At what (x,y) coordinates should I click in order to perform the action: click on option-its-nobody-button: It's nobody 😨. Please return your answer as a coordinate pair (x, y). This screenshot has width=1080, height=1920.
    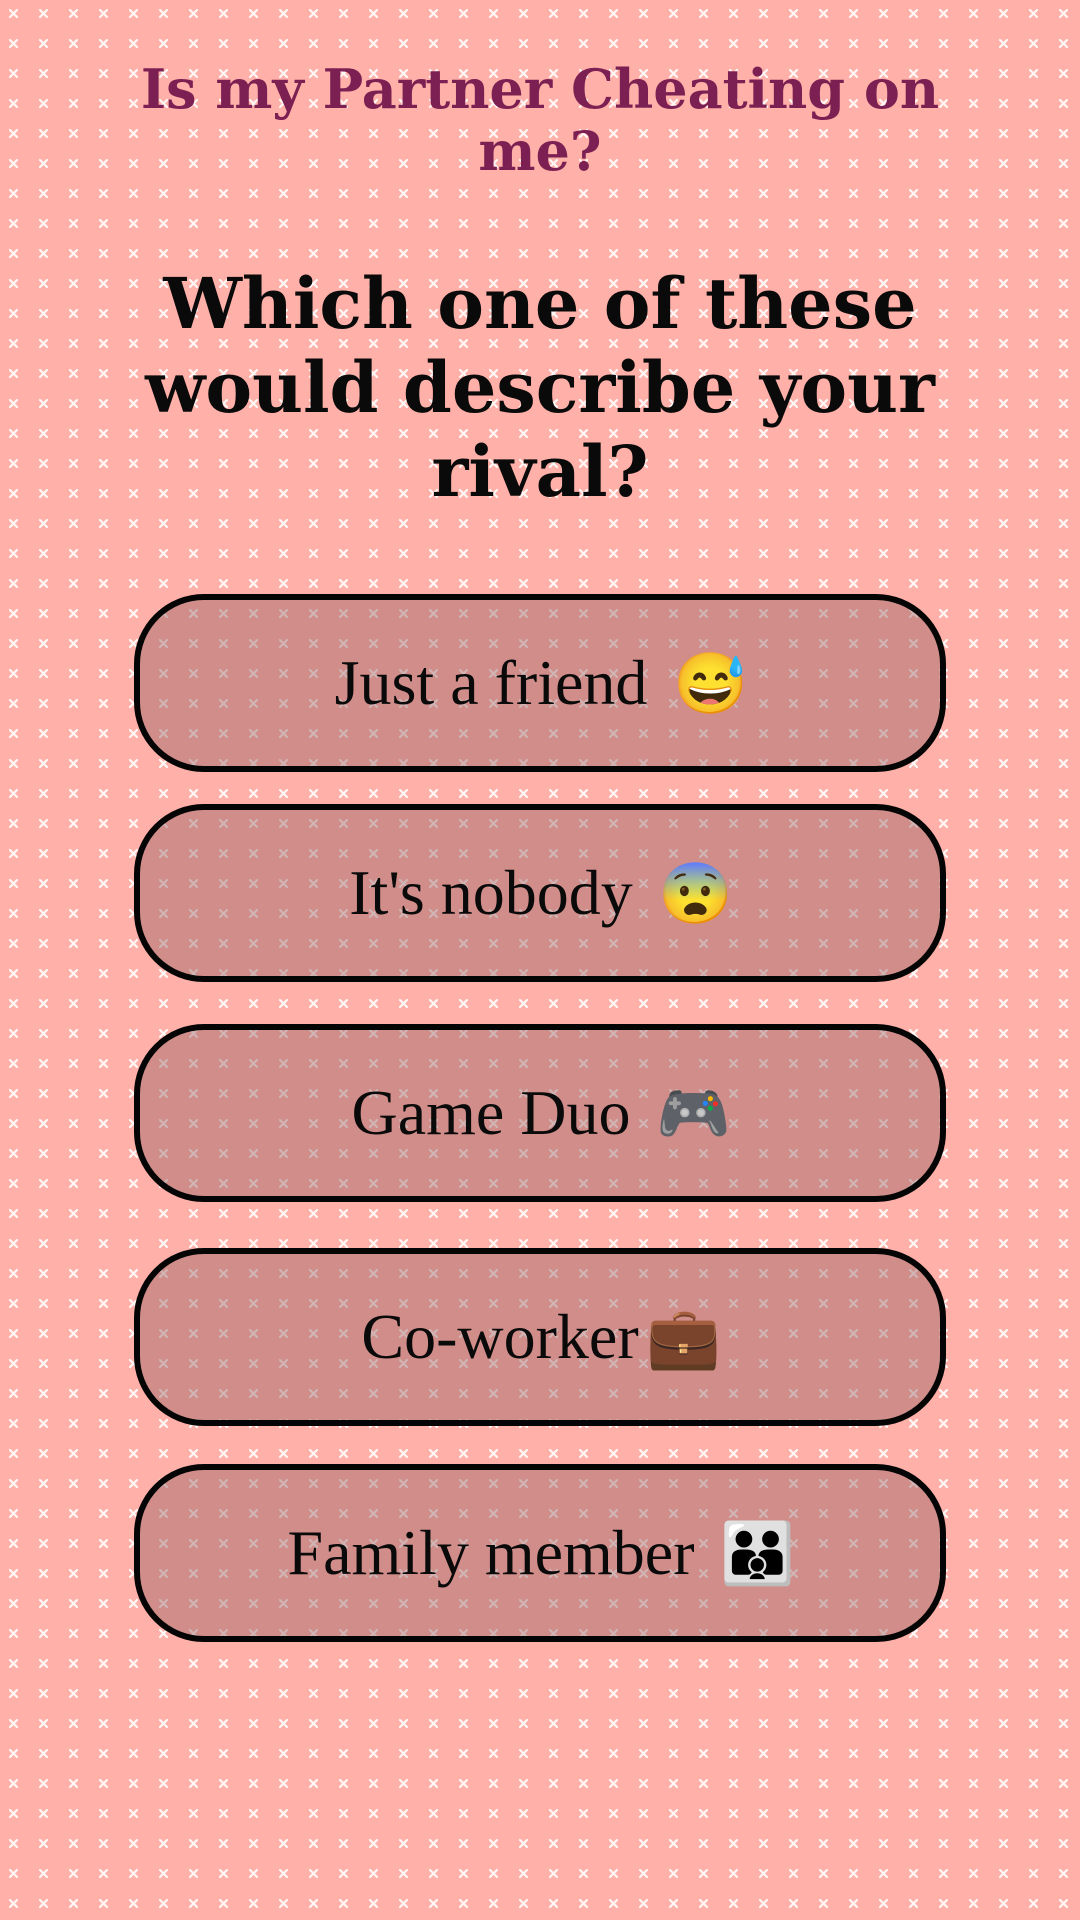
    Looking at the image, I should click on (540, 893).